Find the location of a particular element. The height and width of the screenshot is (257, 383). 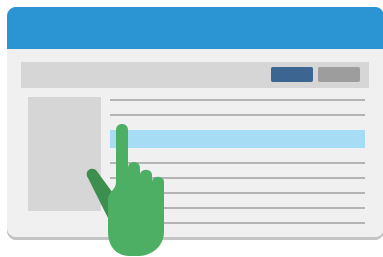

hand-shape is located at coordinates (136, 190).